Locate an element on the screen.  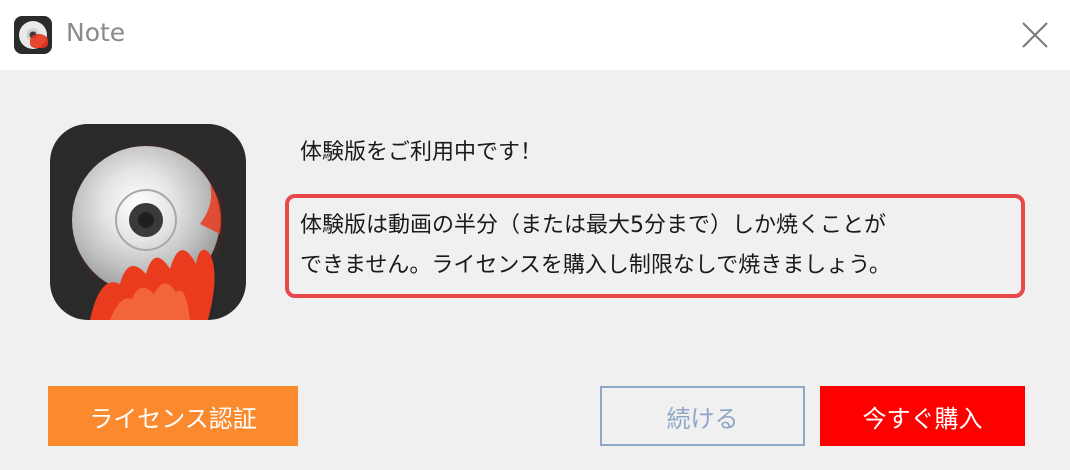
license-activation-button: ライセンス認証 is located at coordinates (173, 416).